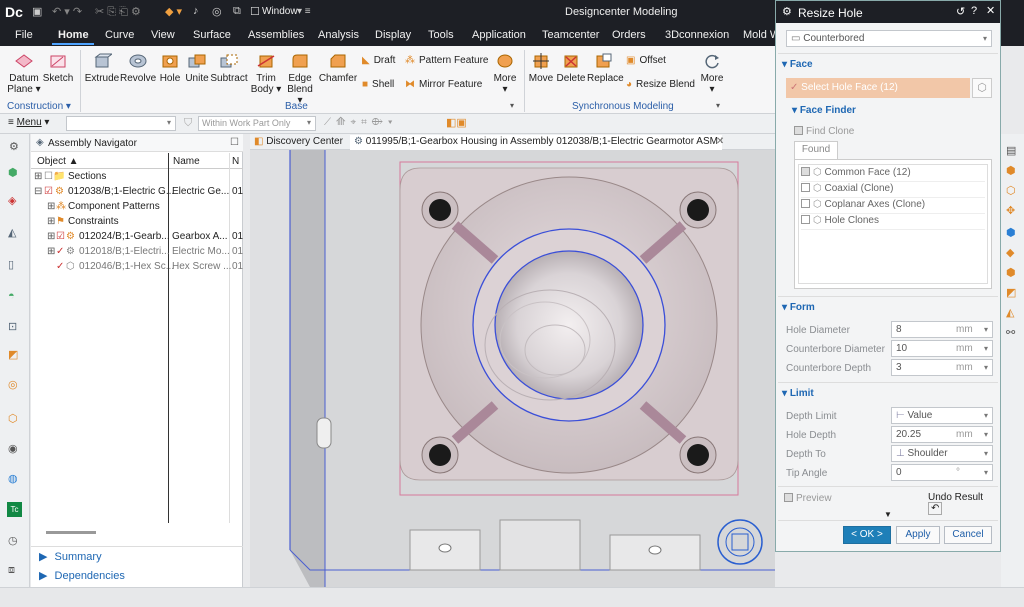 This screenshot has height=607, width=1024. What do you see at coordinates (102, 68) in the screenshot?
I see `extrude-button: Extrude` at bounding box center [102, 68].